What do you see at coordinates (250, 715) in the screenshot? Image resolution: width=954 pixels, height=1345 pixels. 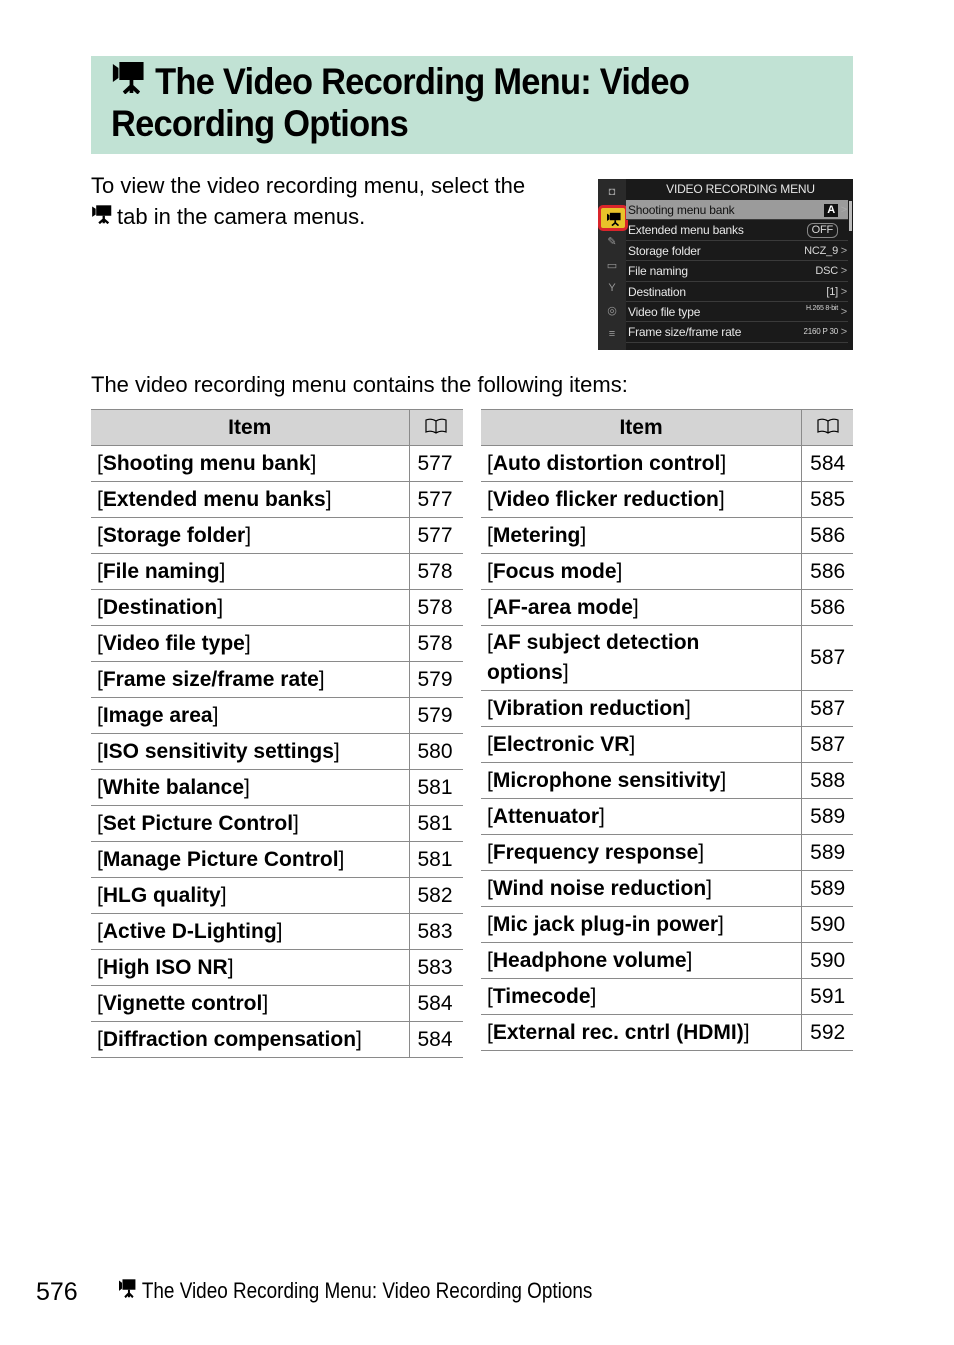 I see `item-name-cell: [Image area]` at bounding box center [250, 715].